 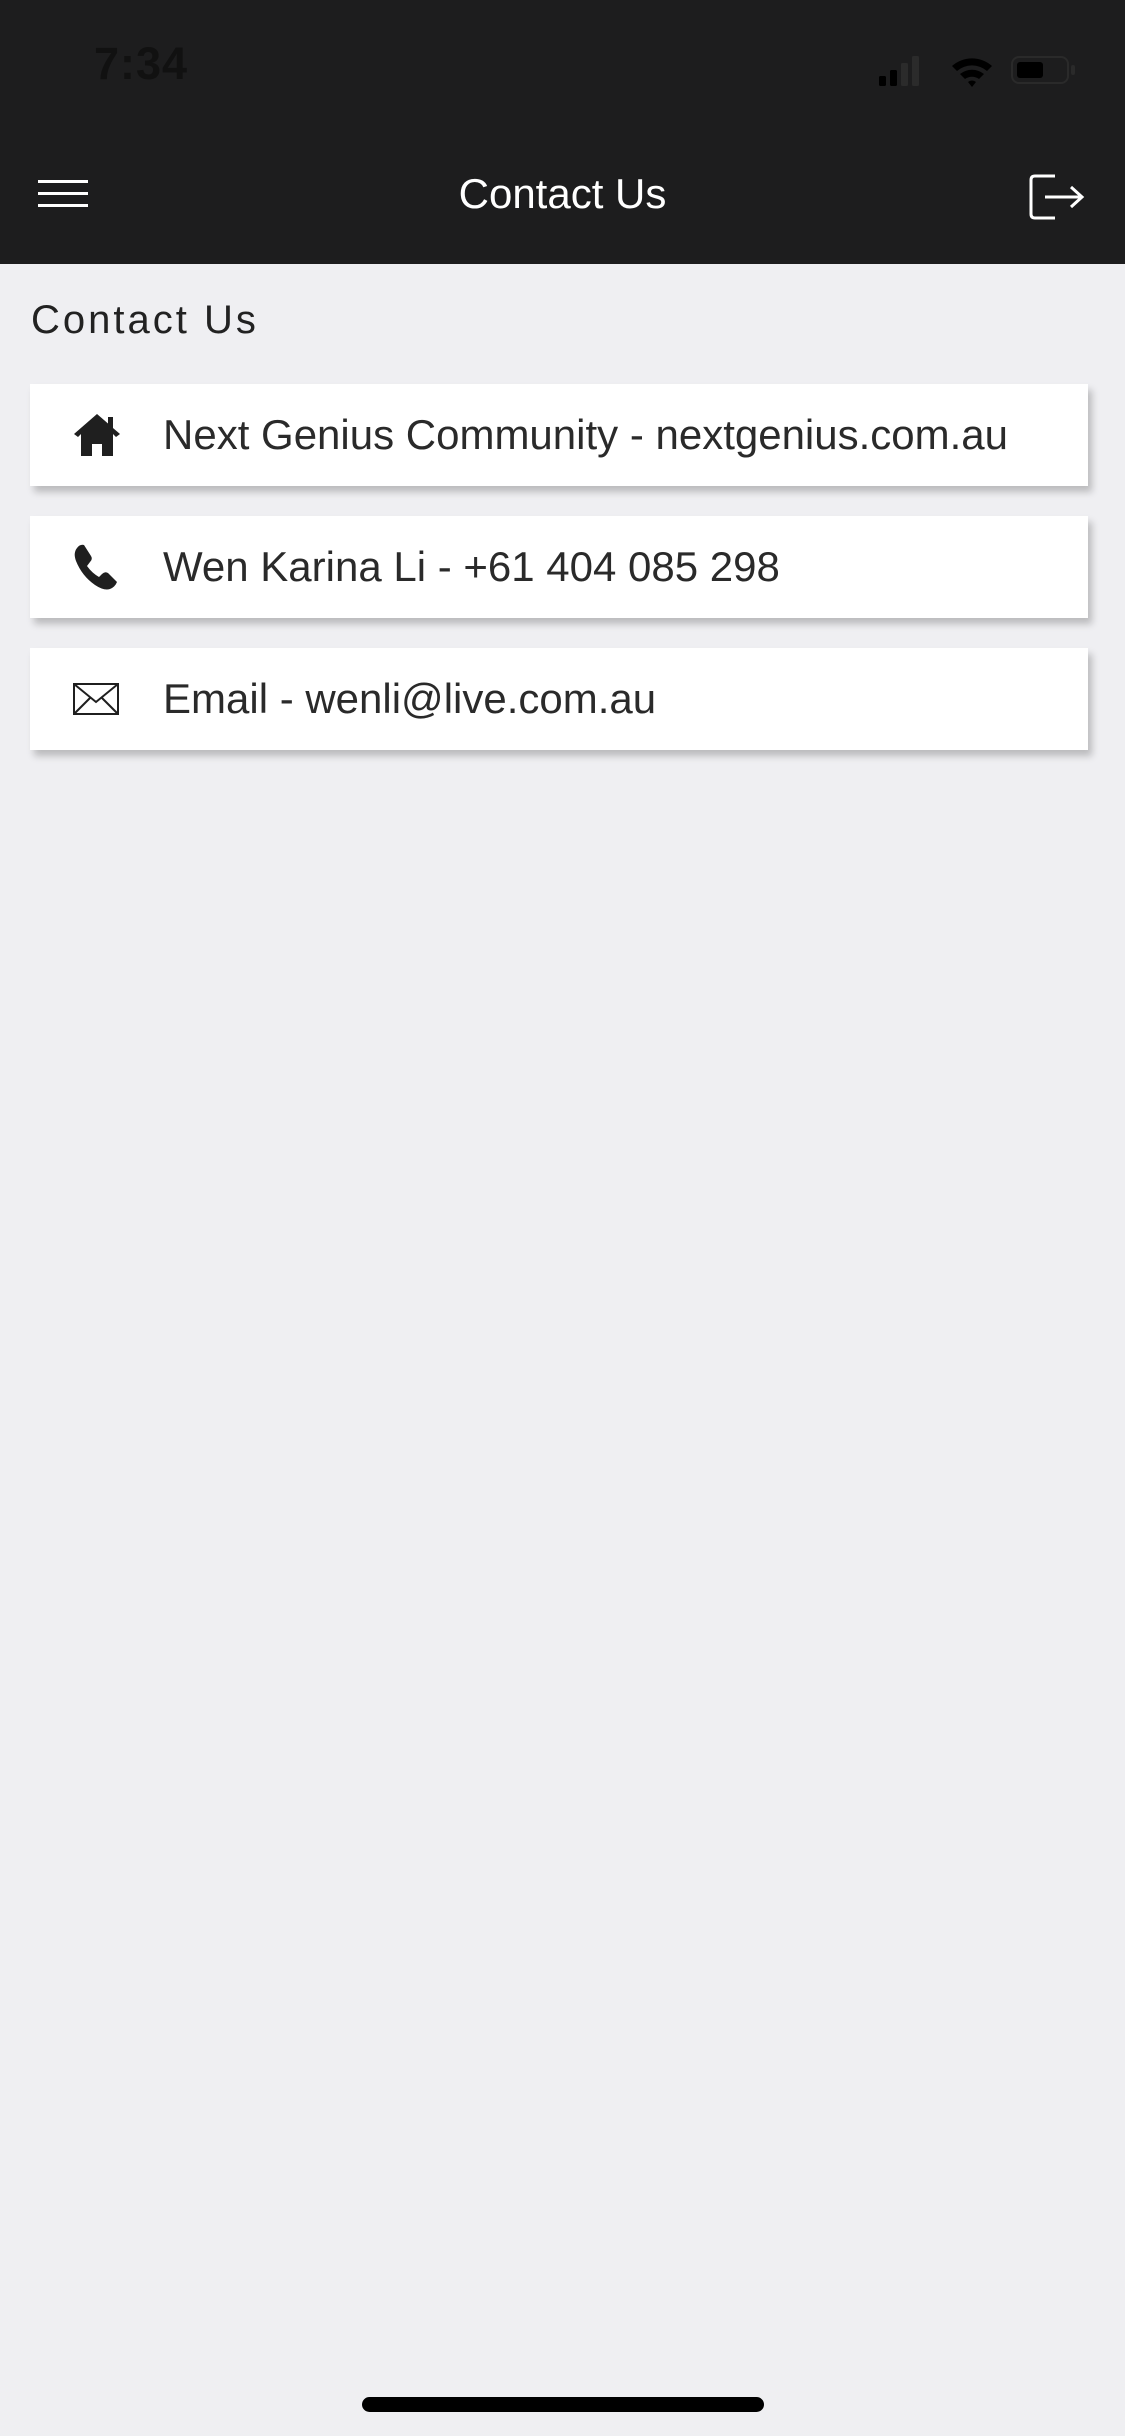 What do you see at coordinates (471, 566) in the screenshot?
I see `contact-phone-label: Wen Karina Li - +61 404 085 298` at bounding box center [471, 566].